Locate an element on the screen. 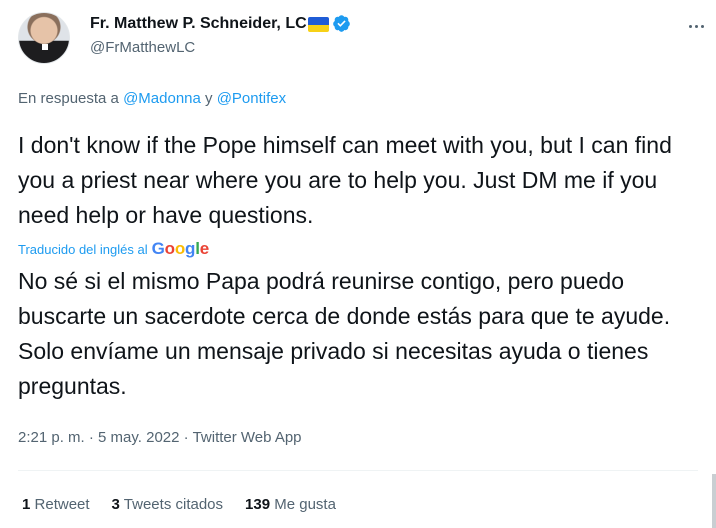 The width and height of the screenshot is (716, 528). divider is located at coordinates (358, 470).